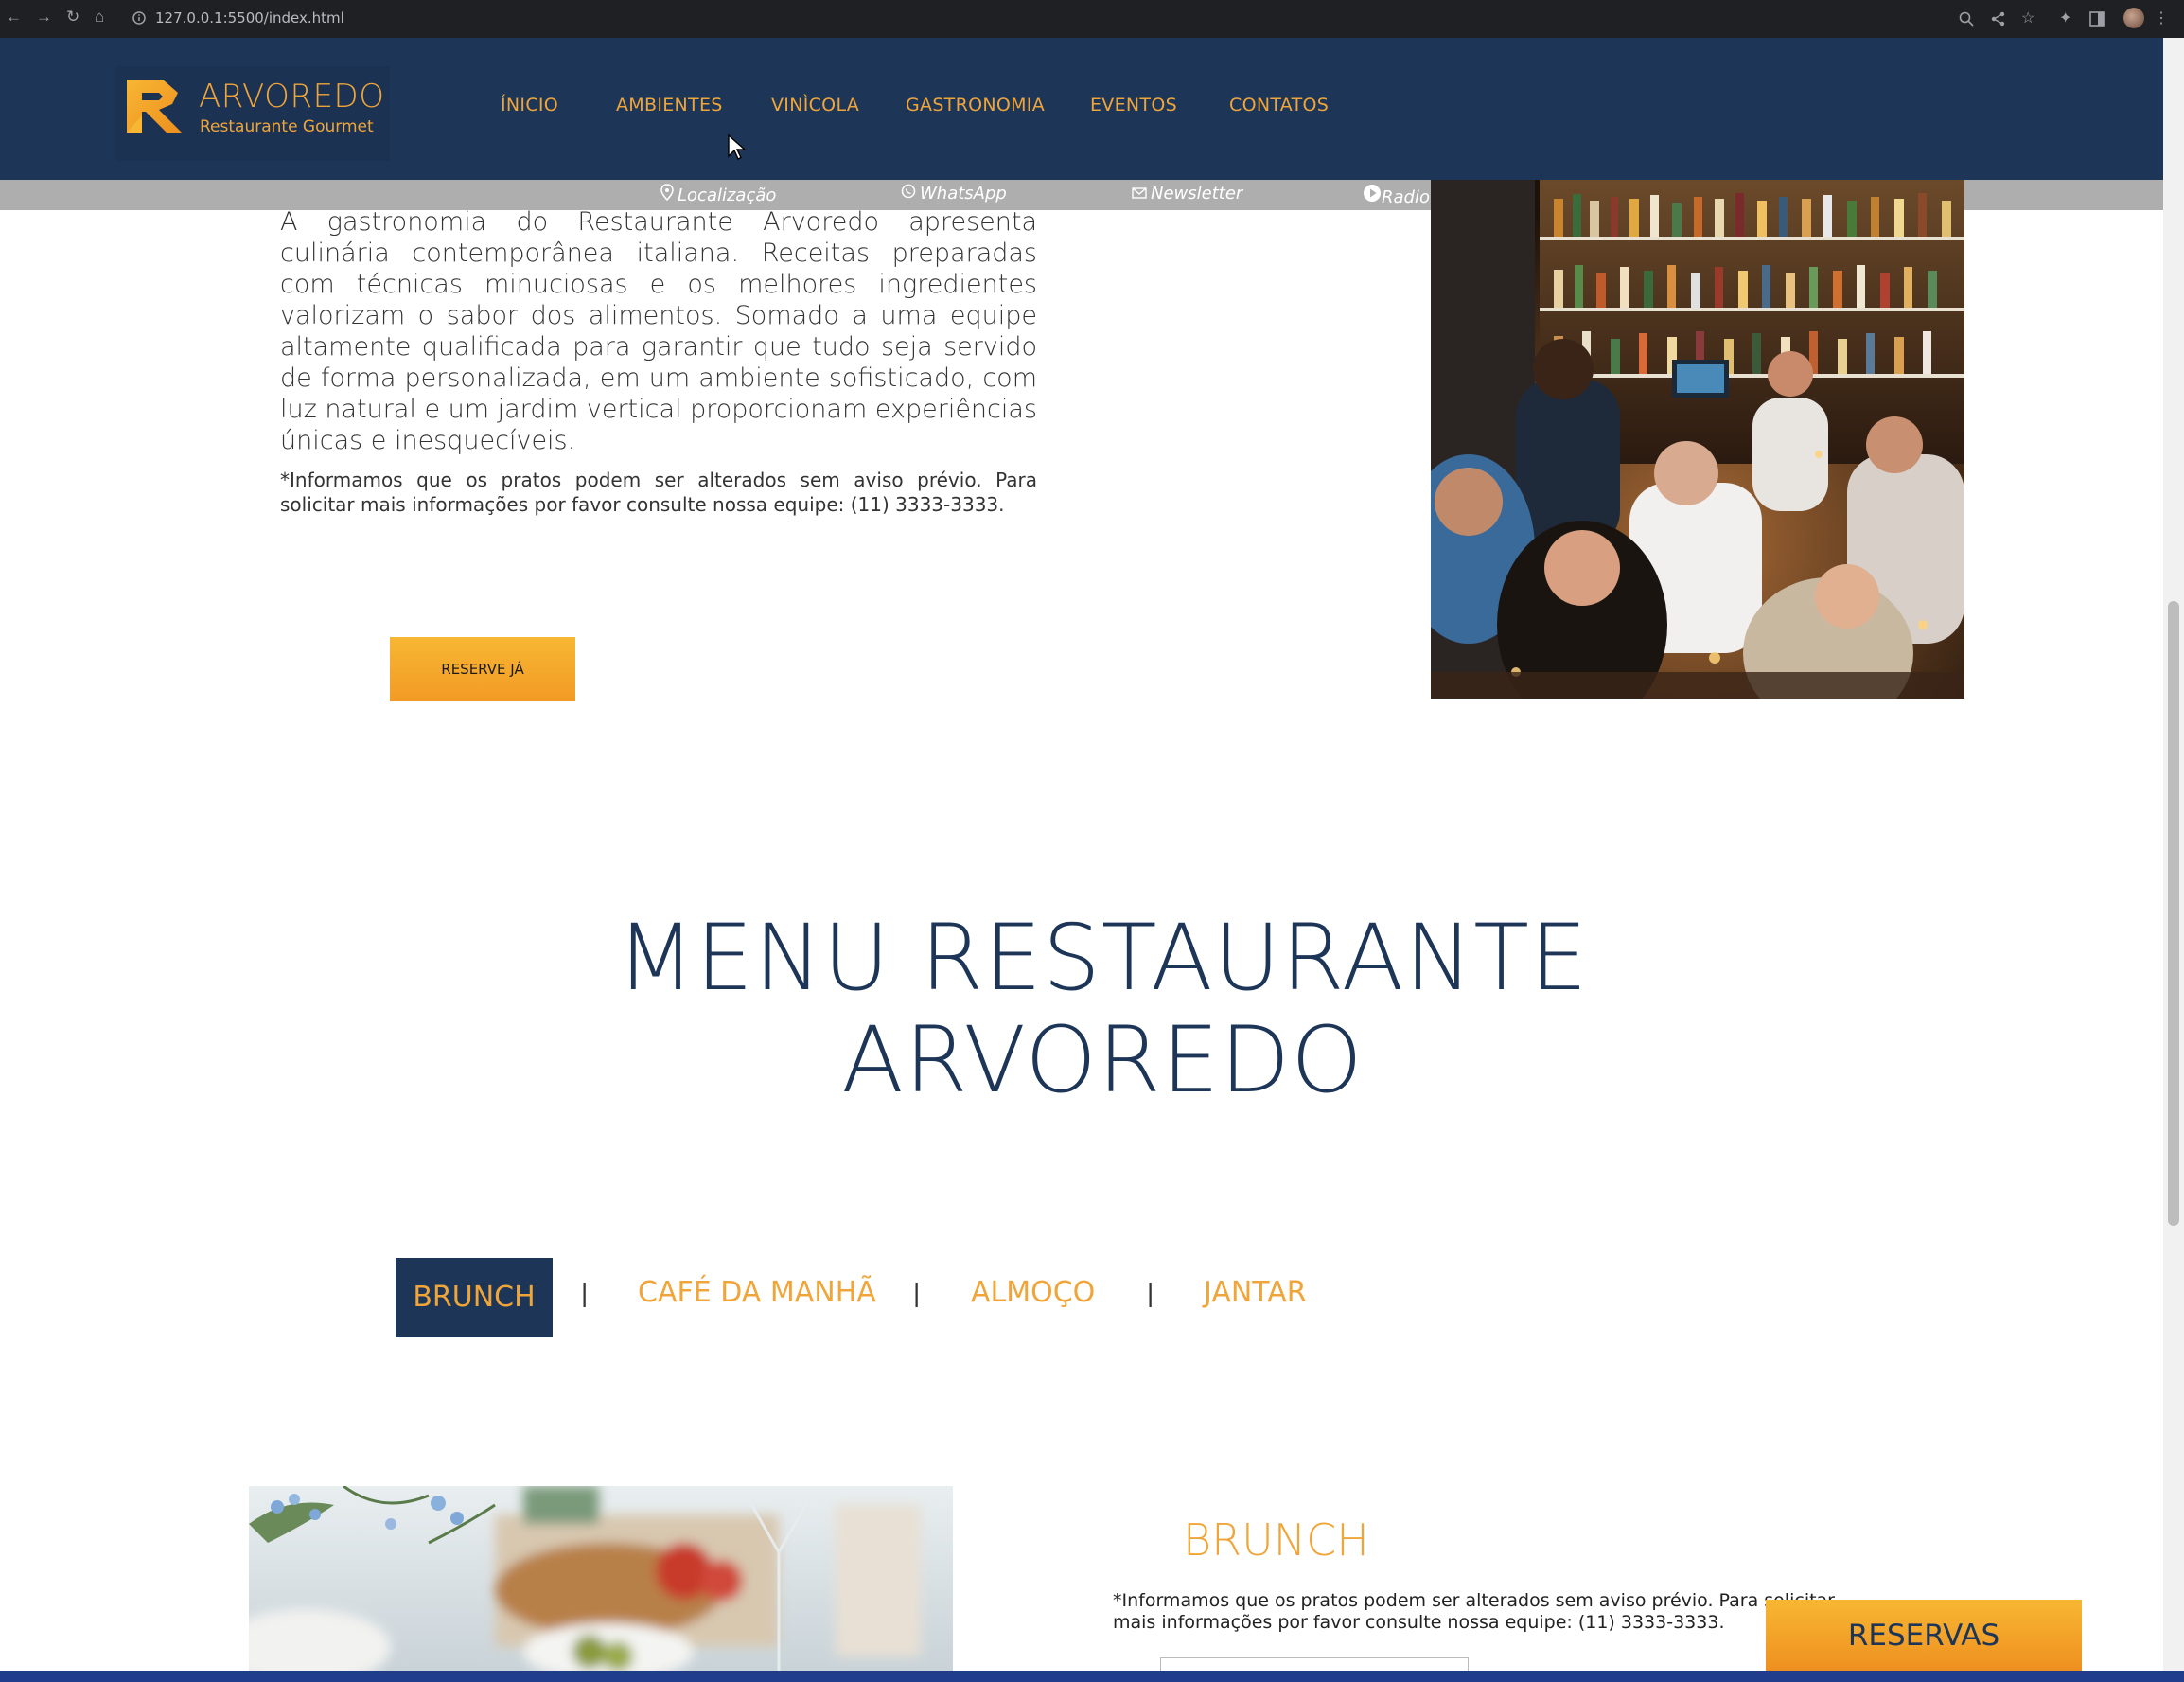 The height and width of the screenshot is (1682, 2184). I want to click on whatsapp-icon, so click(909, 191).